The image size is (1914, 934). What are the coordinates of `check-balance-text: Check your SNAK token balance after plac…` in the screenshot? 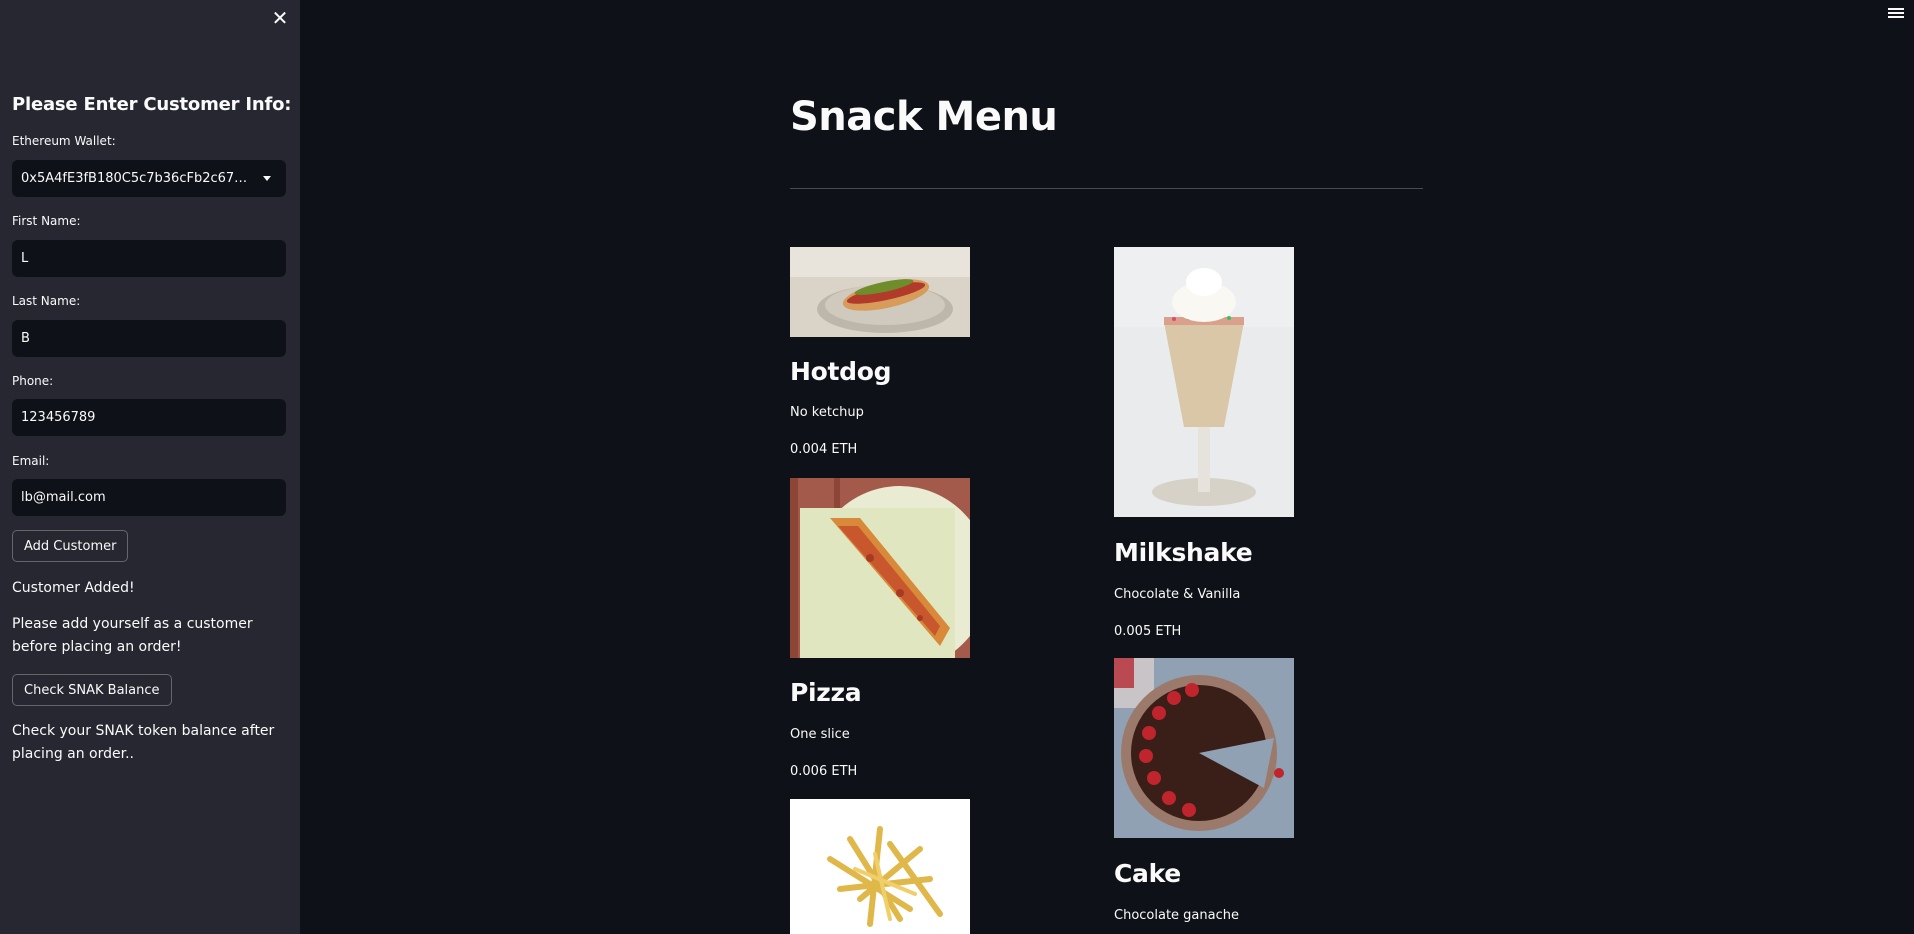 It's located at (143, 742).